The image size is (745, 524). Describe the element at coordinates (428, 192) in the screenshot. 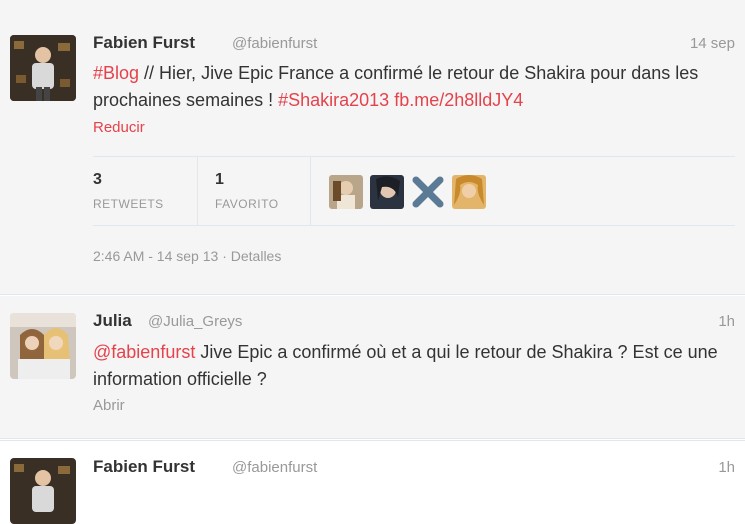

I see `x-icon` at that location.